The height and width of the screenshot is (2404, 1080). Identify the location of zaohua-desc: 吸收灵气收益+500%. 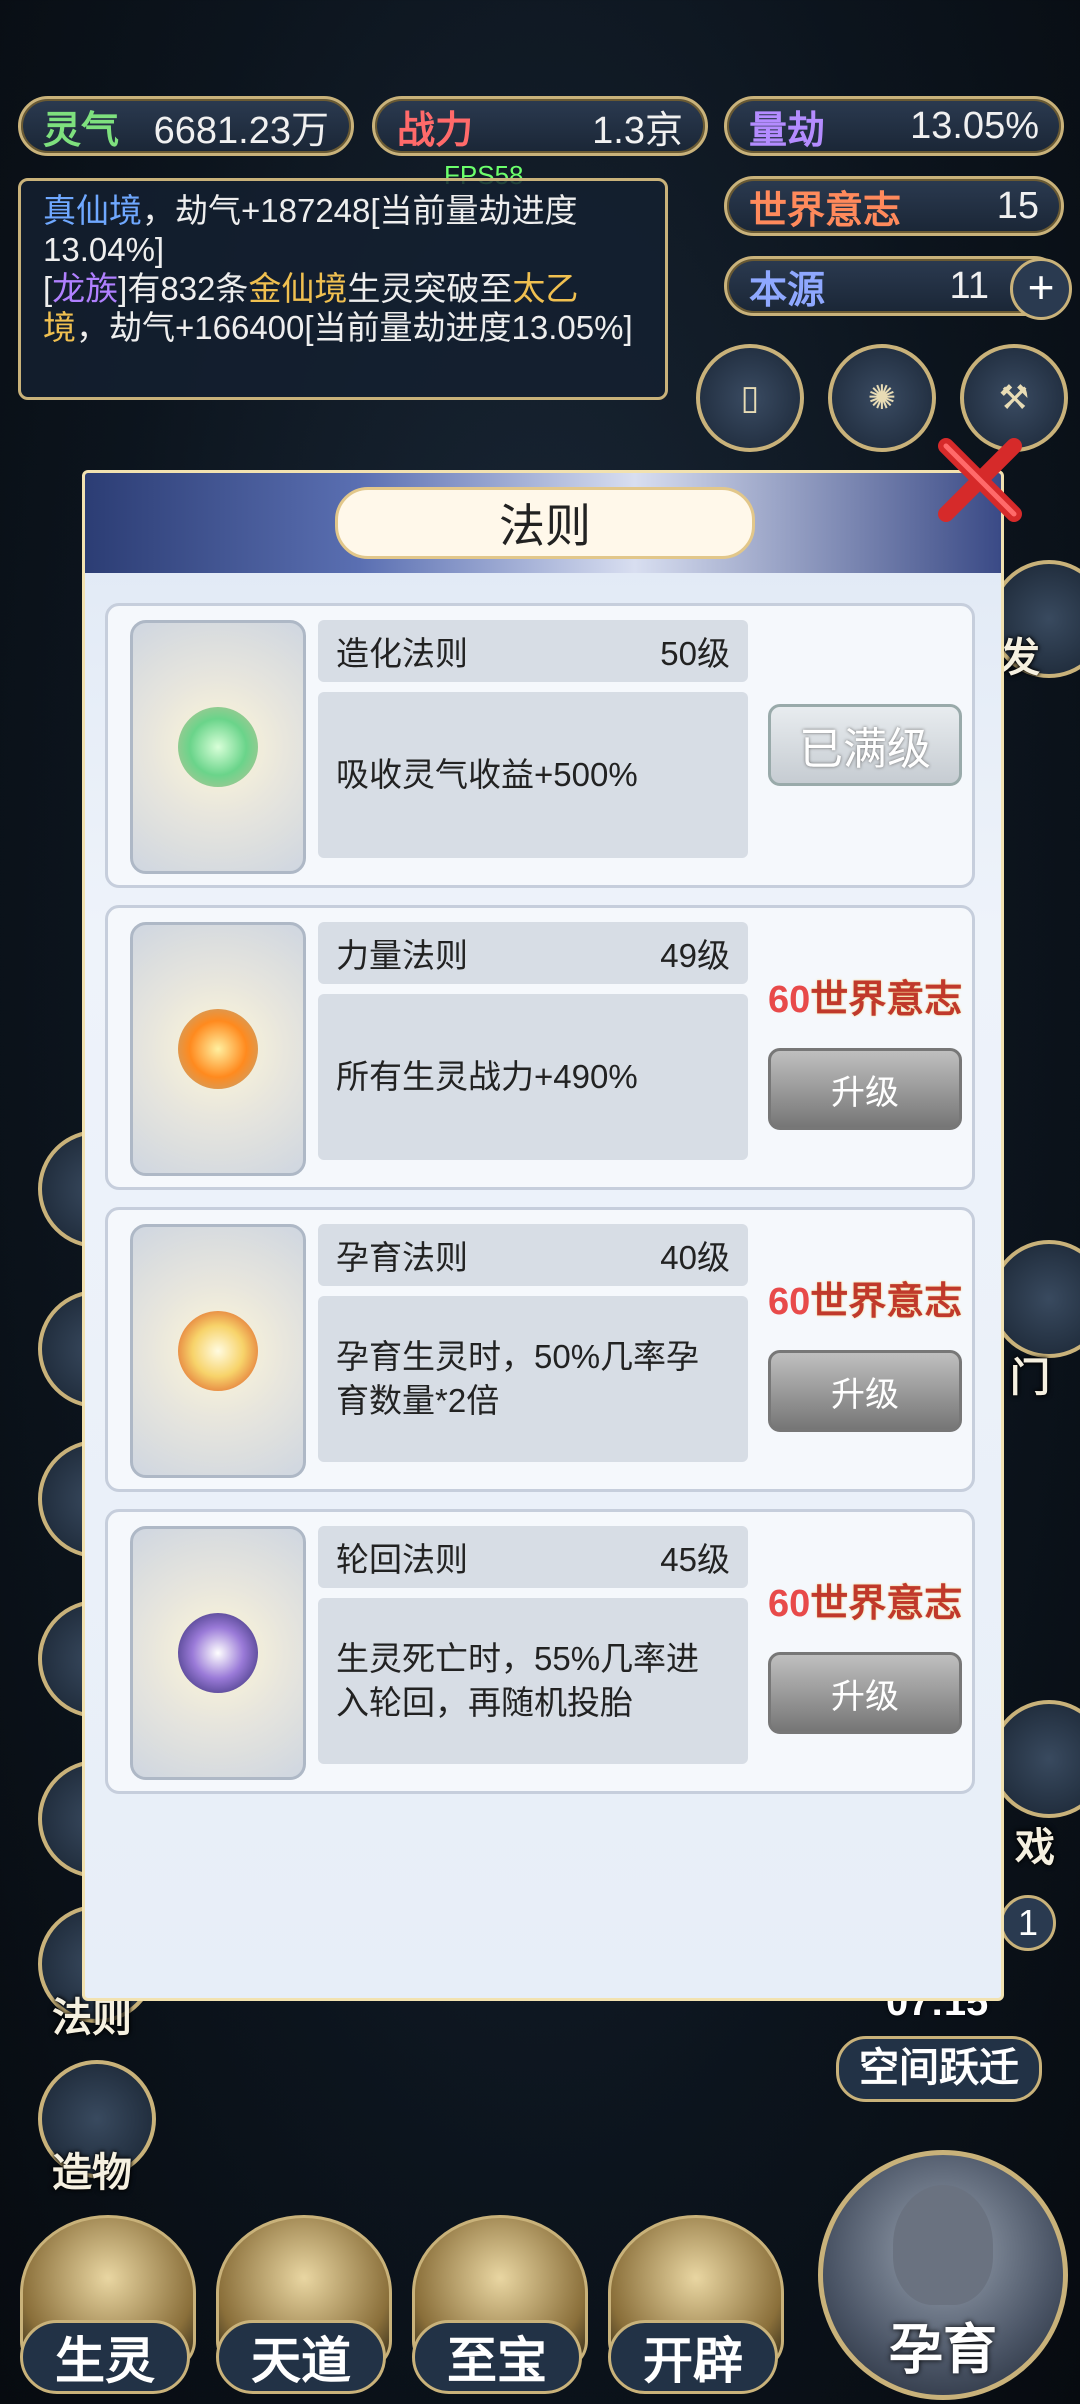
(533, 775).